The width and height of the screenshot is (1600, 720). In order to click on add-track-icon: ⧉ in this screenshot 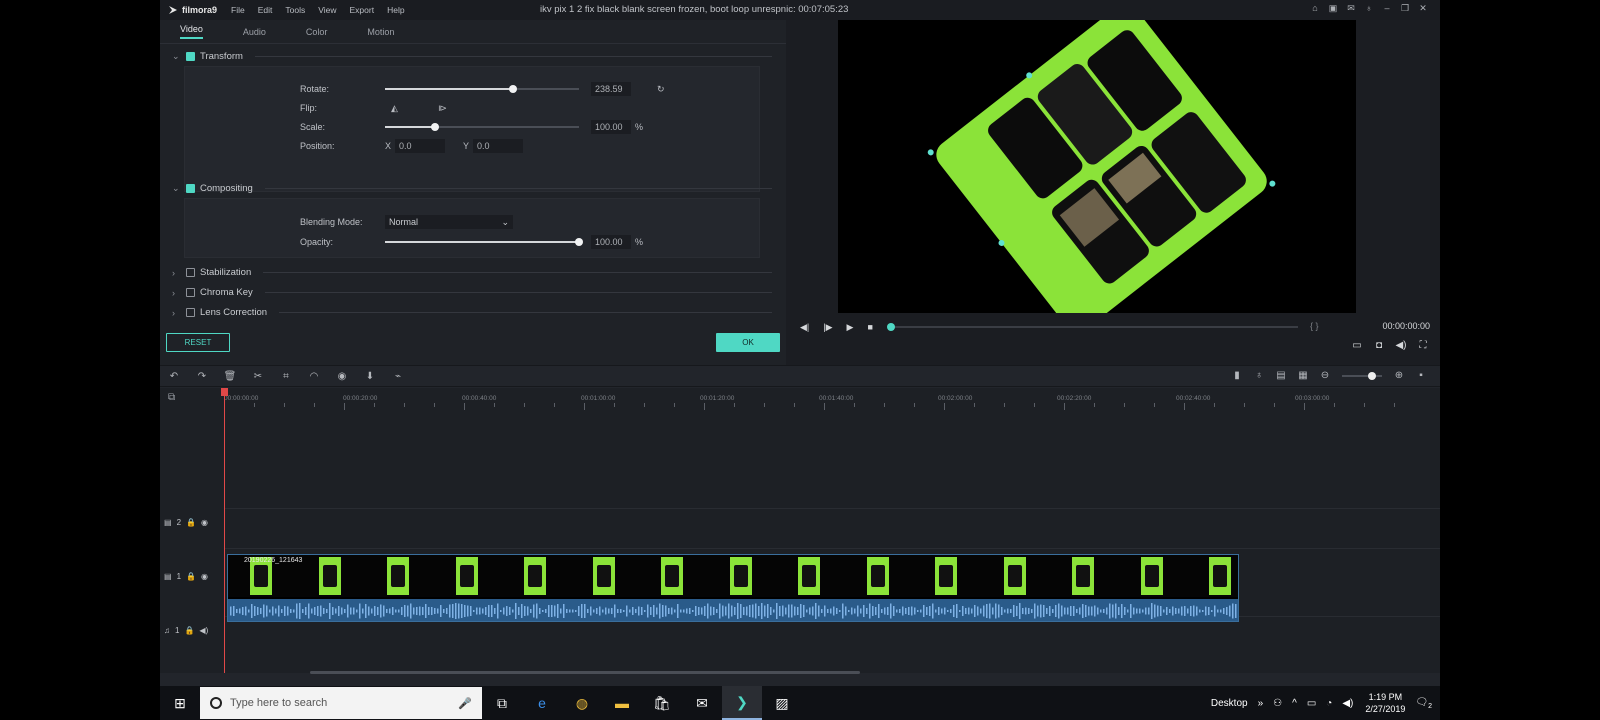, I will do `click(171, 397)`.